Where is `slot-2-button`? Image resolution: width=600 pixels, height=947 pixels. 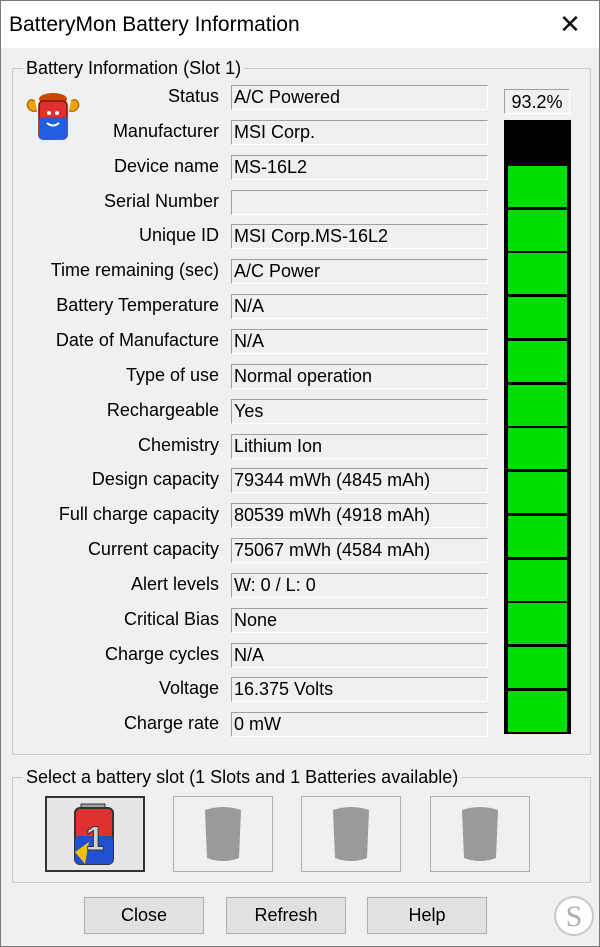 slot-2-button is located at coordinates (223, 834).